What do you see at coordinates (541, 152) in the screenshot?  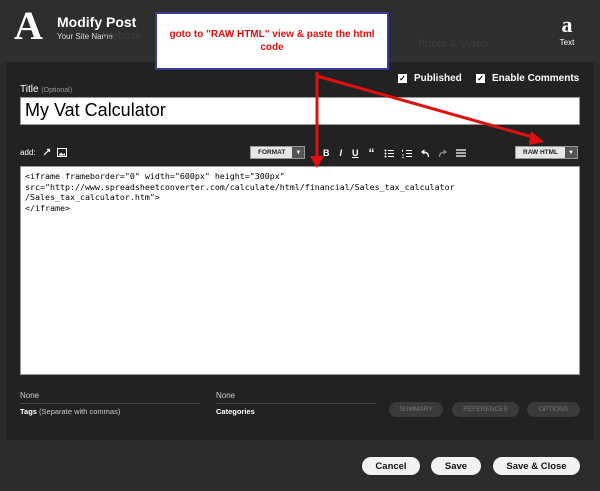 I see `raw-html-label: RAW HTML` at bounding box center [541, 152].